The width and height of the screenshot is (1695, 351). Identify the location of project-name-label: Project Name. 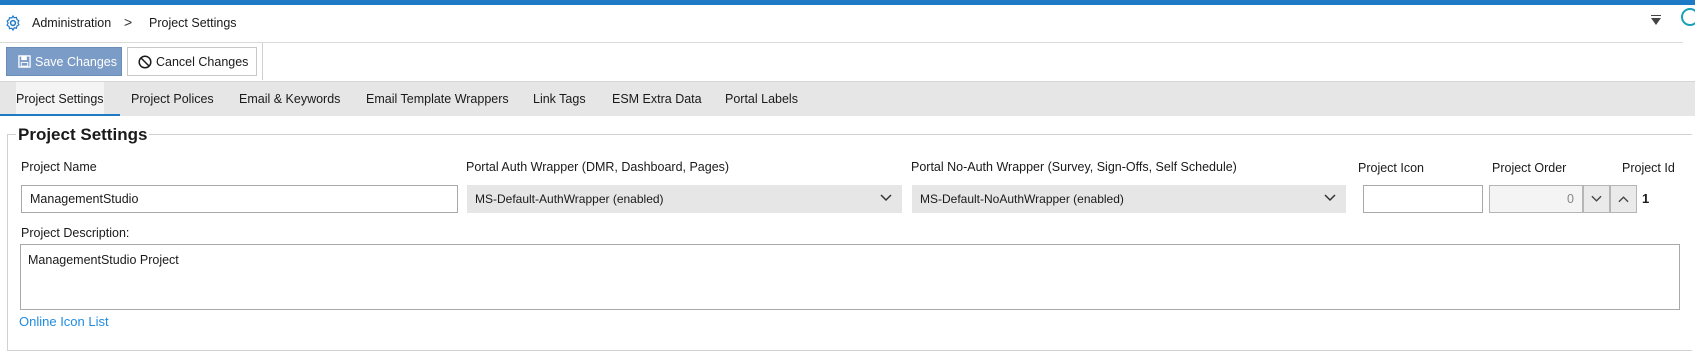
(59, 167).